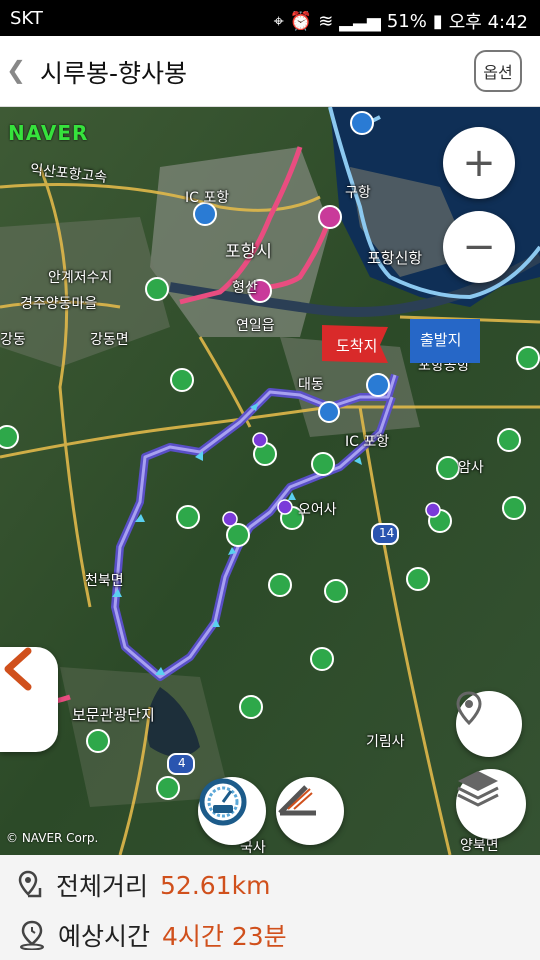 The width and height of the screenshot is (540, 960). Describe the element at coordinates (387, 533) in the screenshot. I see `road-number-14: 14` at that location.